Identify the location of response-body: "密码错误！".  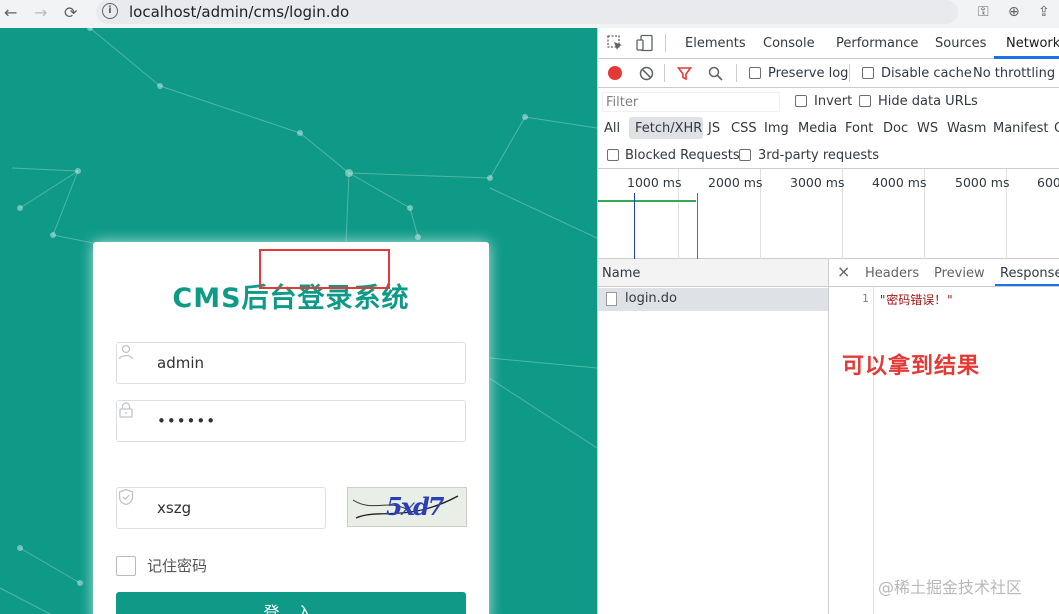
(916, 300).